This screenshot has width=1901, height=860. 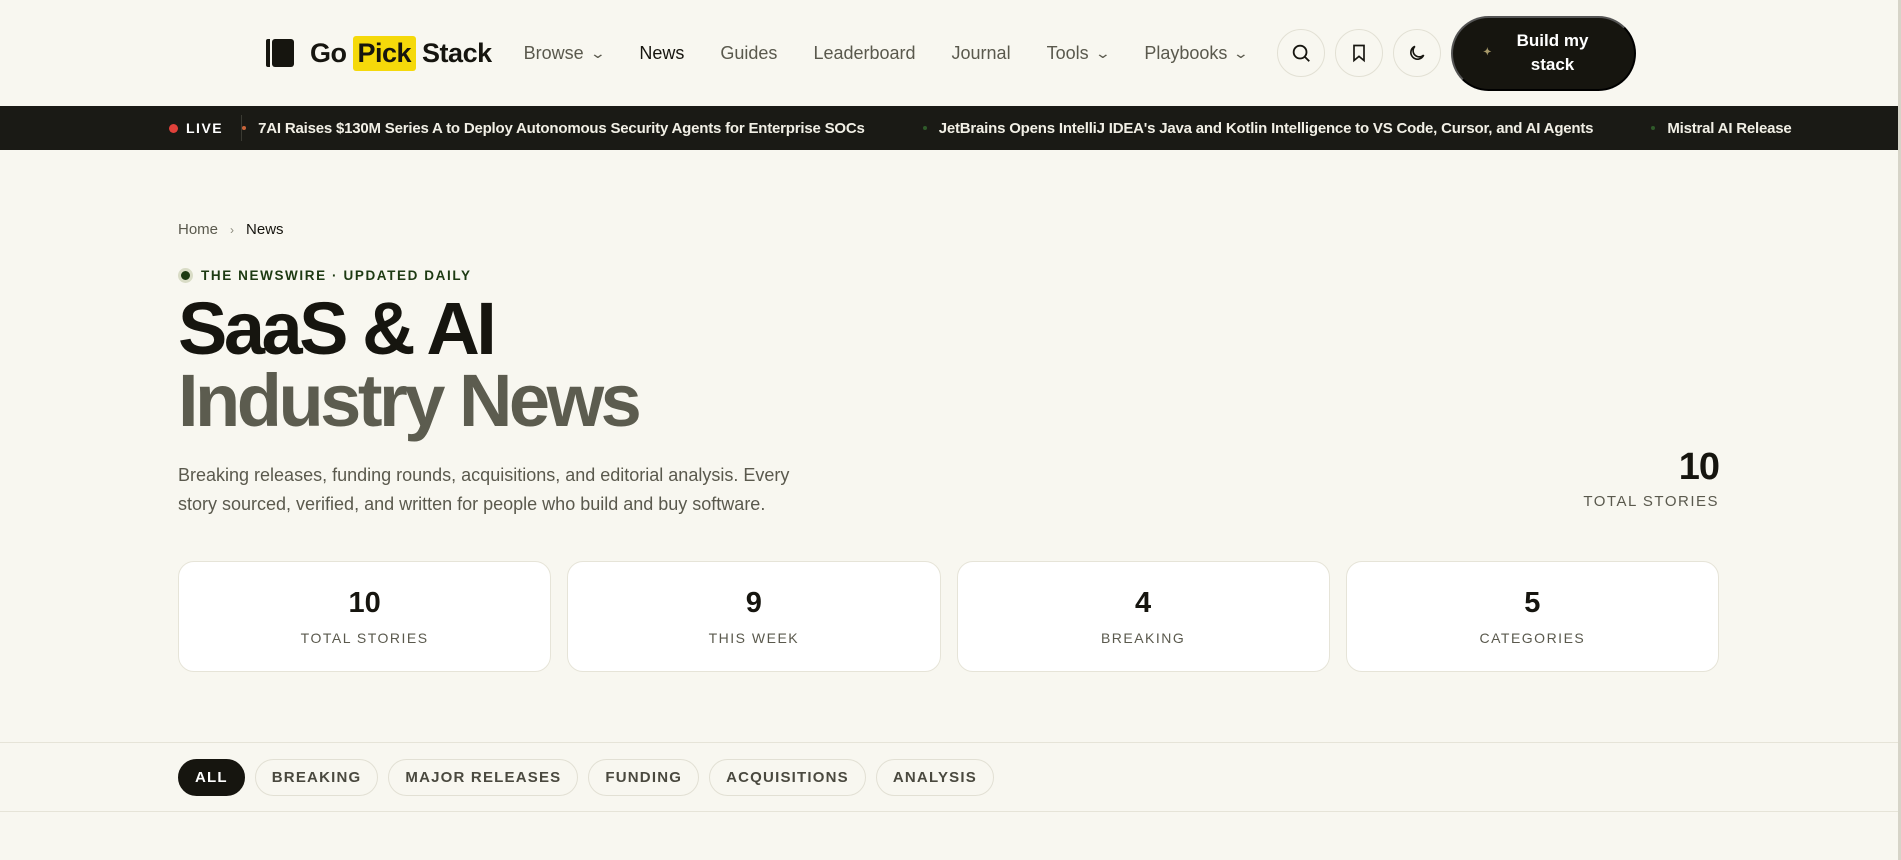 What do you see at coordinates (644, 777) in the screenshot?
I see `filter-chip-funding: FUNDING` at bounding box center [644, 777].